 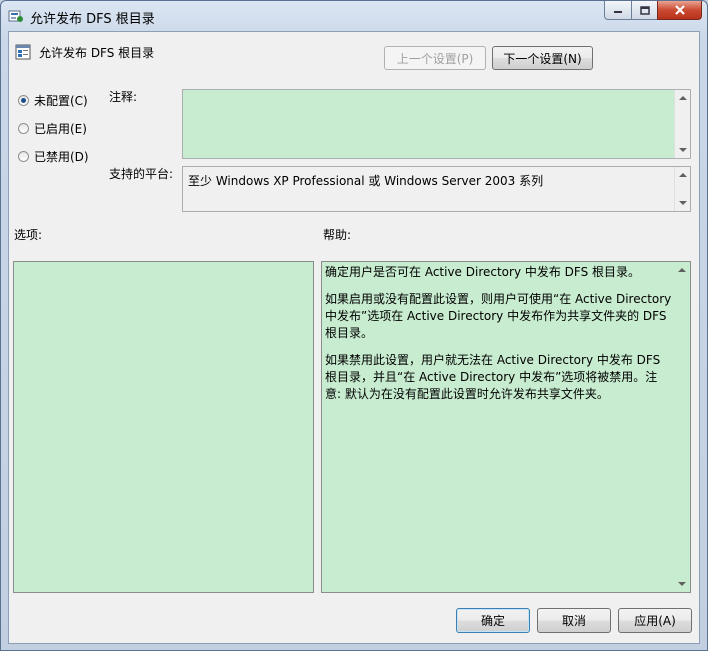 What do you see at coordinates (483, 272) in the screenshot?
I see `help-paragraph: 确定用户是否可在 Active Directory 中发布 DFS 根目录。` at bounding box center [483, 272].